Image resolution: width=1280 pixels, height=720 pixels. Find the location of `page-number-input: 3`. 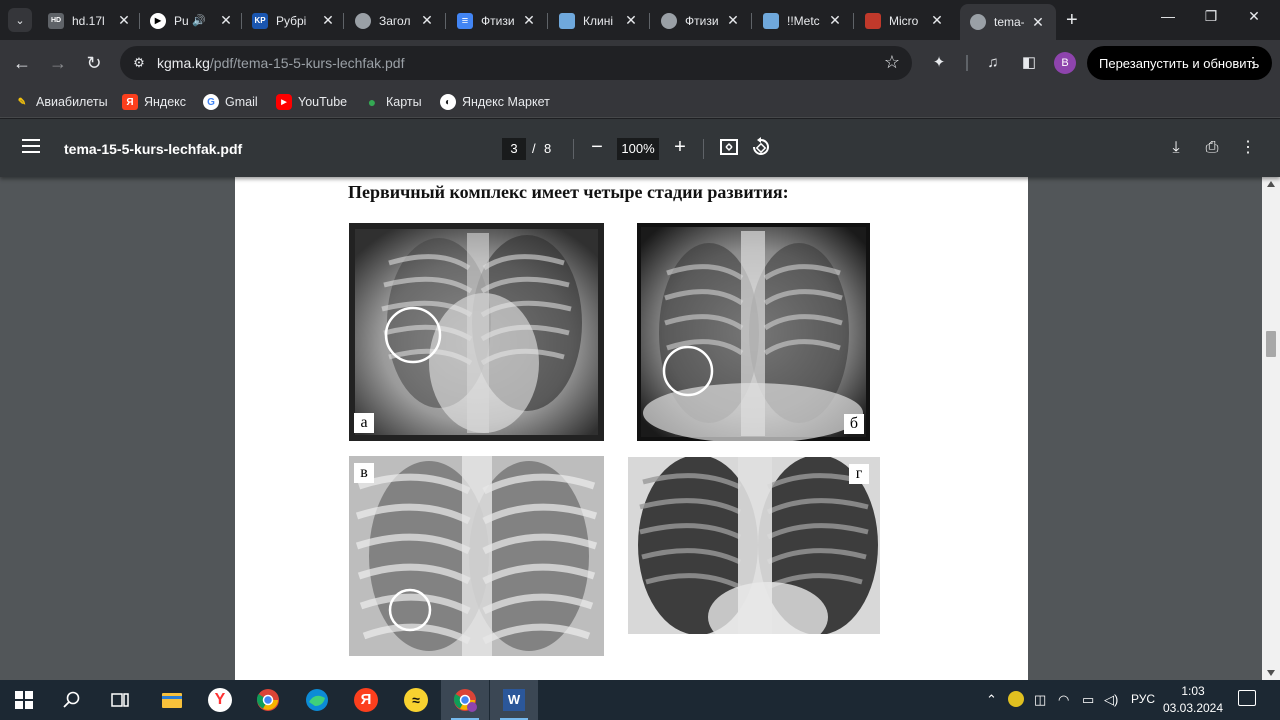

page-number-input: 3 is located at coordinates (514, 149).